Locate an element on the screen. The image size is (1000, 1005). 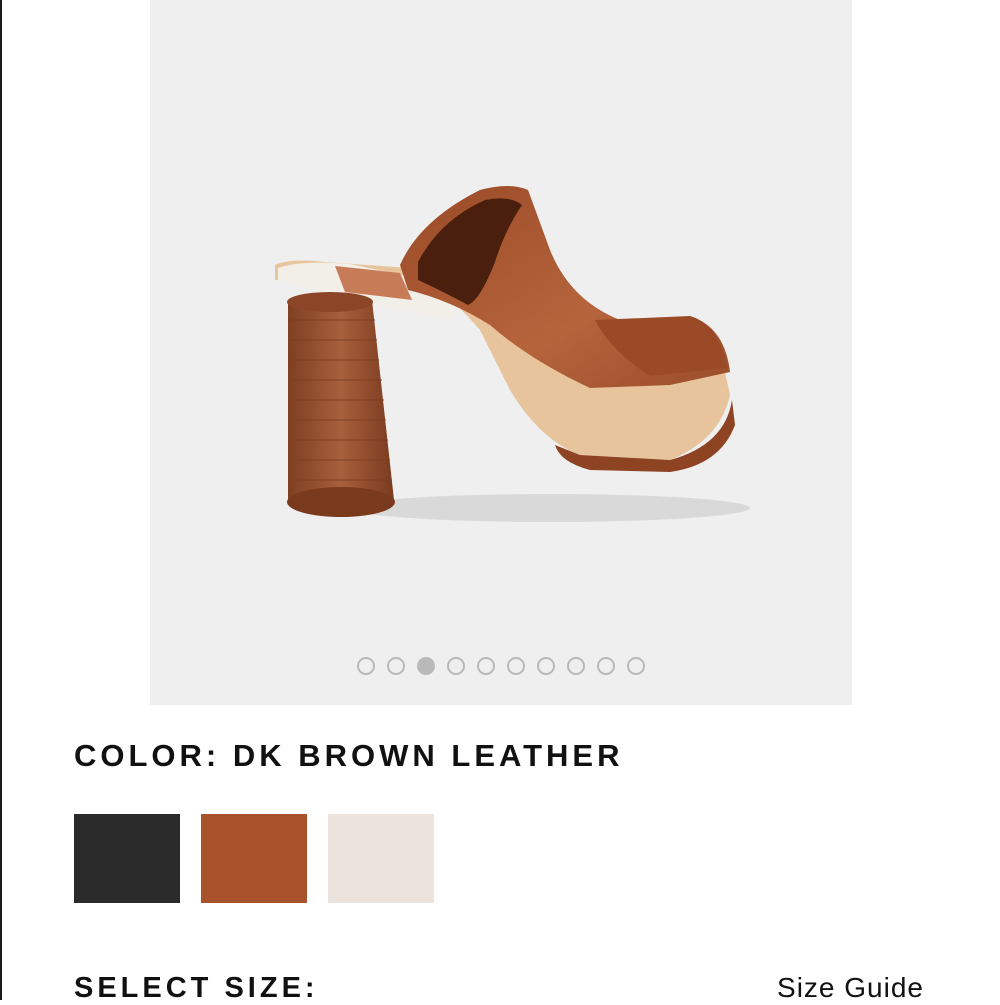
size-guide-link: Size Guide is located at coordinates (850, 988).